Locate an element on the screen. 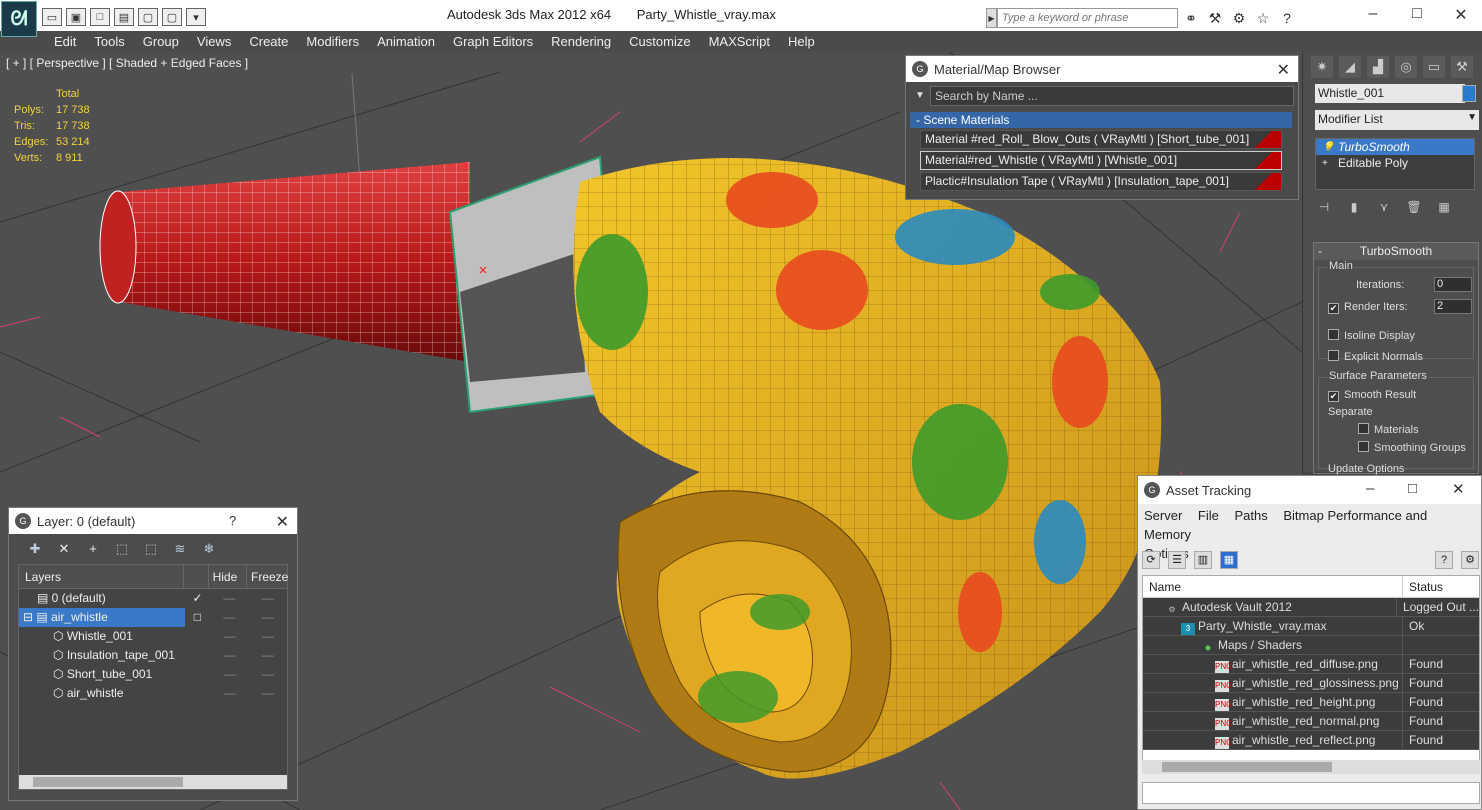 This screenshot has width=1482, height=810. menu-animation: Animation is located at coordinates (406, 41).